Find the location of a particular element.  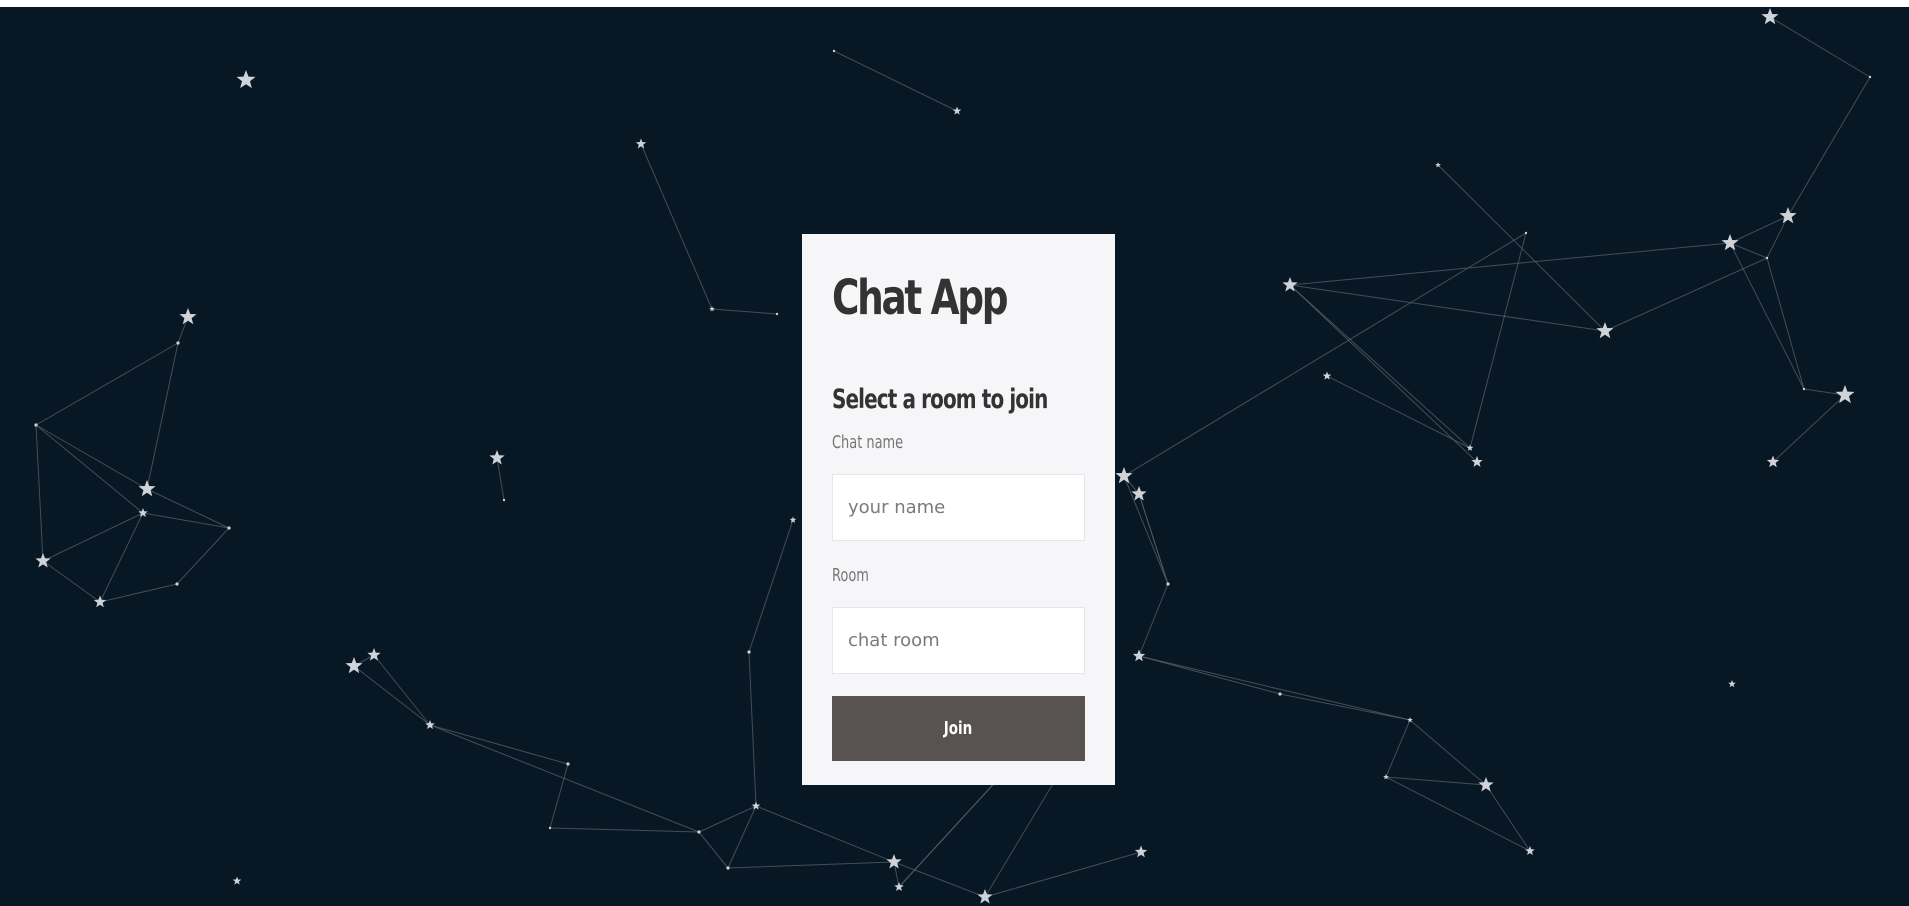

chat-name-input is located at coordinates (958, 507).